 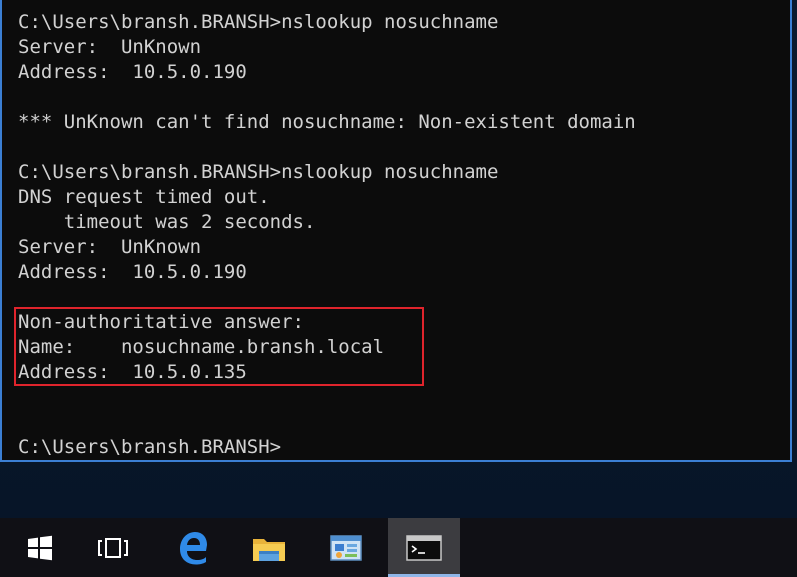 I want to click on edge-browser-button, so click(x=193, y=547).